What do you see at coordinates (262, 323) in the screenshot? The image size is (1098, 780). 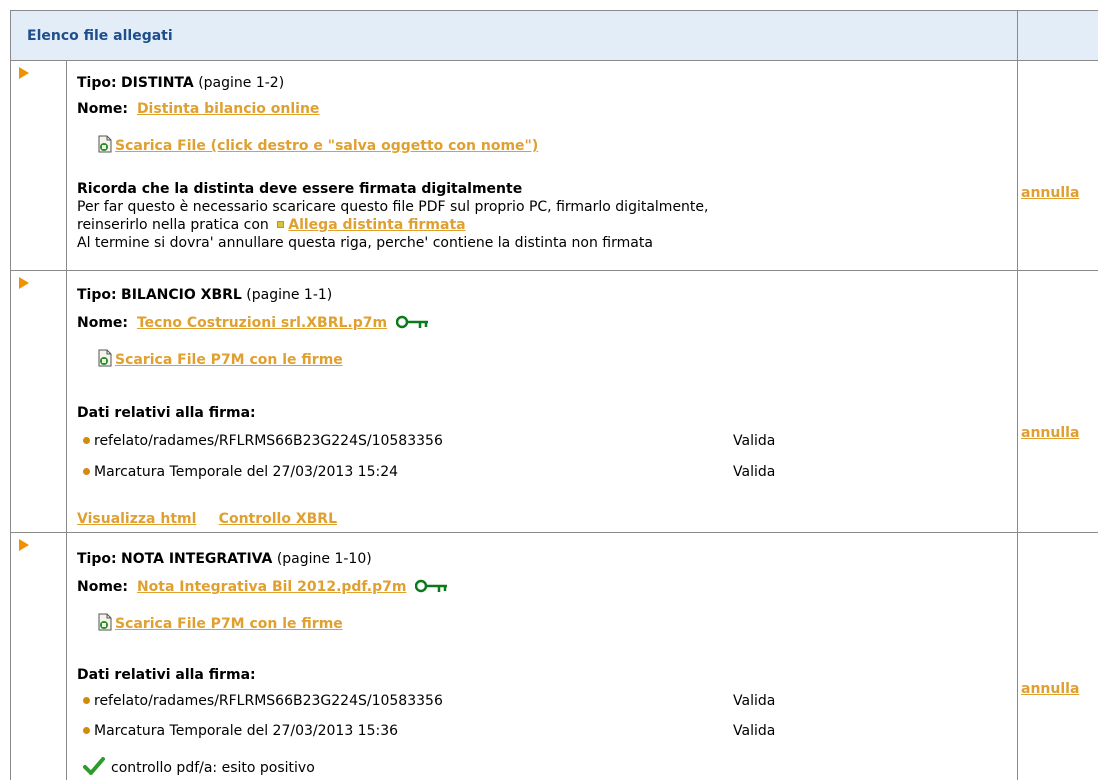 I see `file-name-link: Tecno Costruzioni srl.XBRL.p7m` at bounding box center [262, 323].